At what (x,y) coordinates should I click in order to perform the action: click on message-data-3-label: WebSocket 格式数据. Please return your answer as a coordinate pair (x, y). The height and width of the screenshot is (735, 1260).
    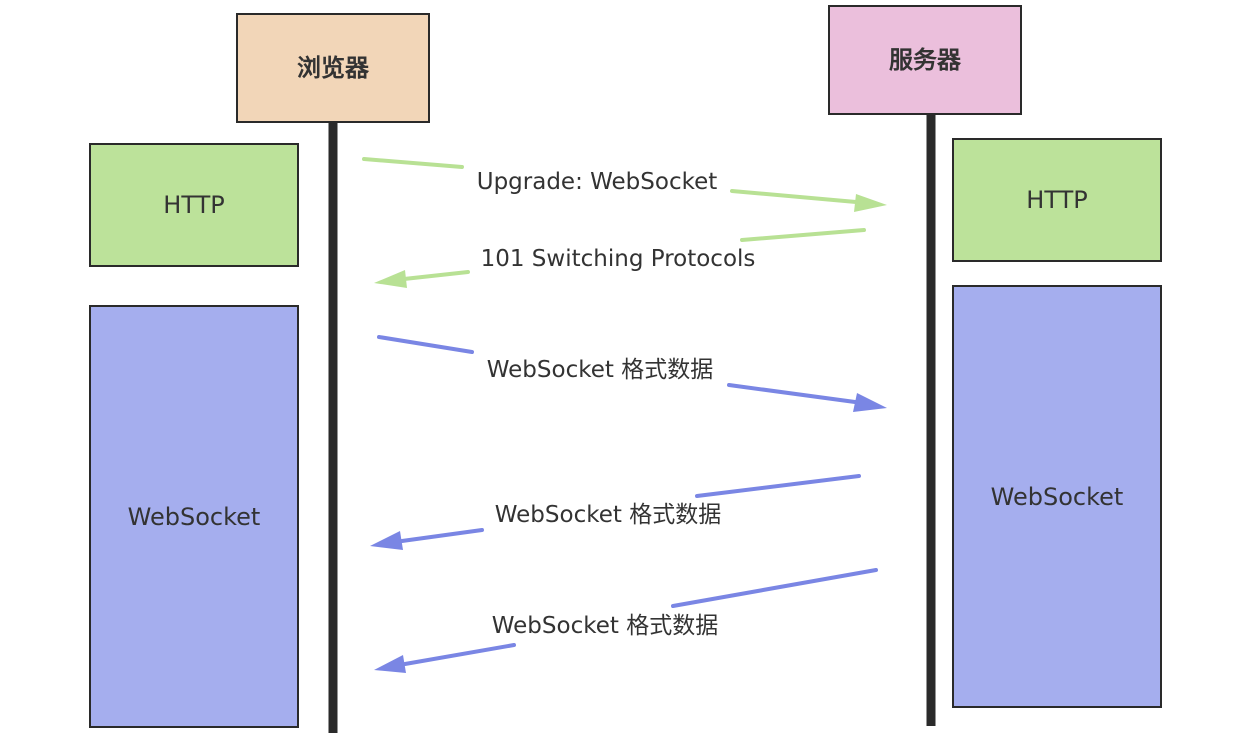
    Looking at the image, I should click on (605, 626).